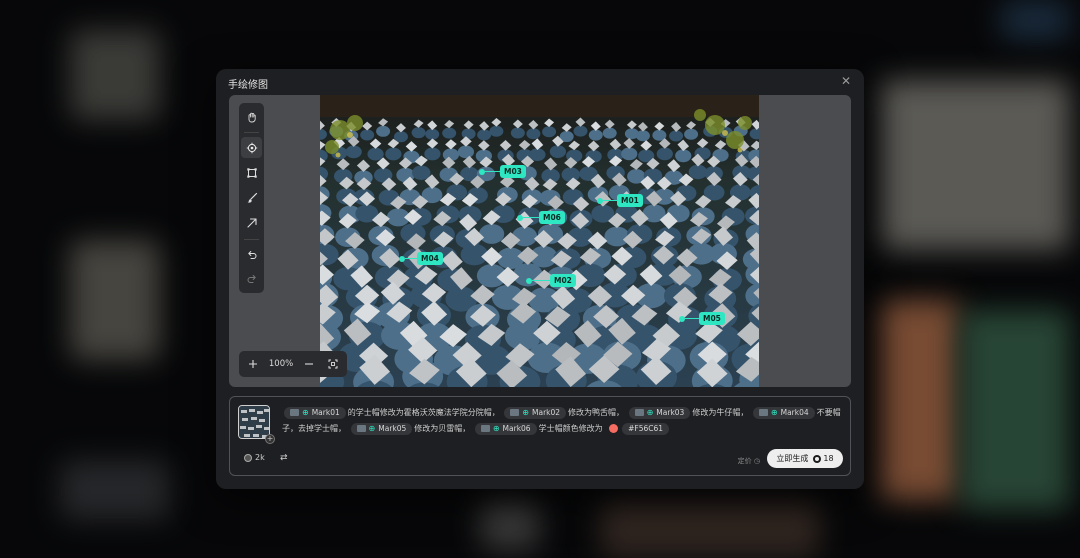  Describe the element at coordinates (248, 85) in the screenshot. I see `dialog-title: 手绘修图` at that location.